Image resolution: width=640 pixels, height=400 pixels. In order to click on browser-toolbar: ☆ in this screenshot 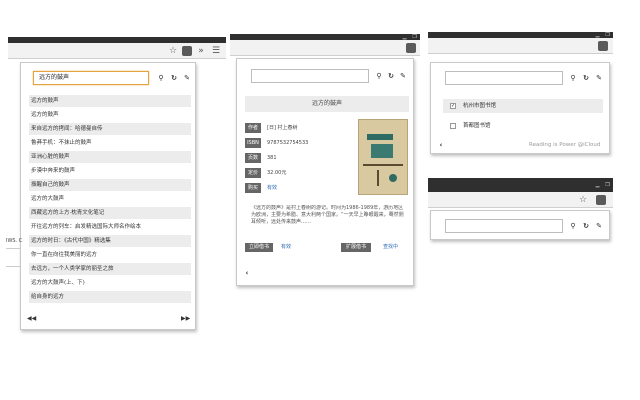, I will do `click(520, 200)`.